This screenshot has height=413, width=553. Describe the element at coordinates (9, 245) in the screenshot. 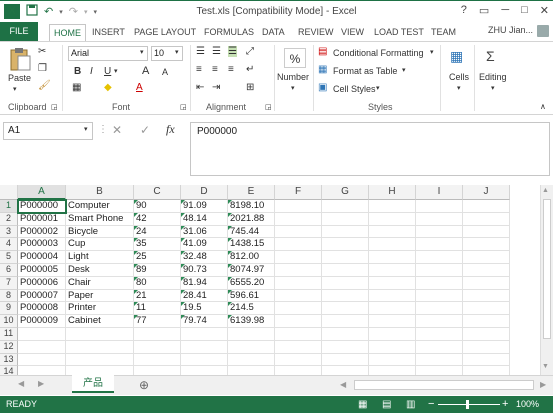

I see `row-header: 4` at that location.